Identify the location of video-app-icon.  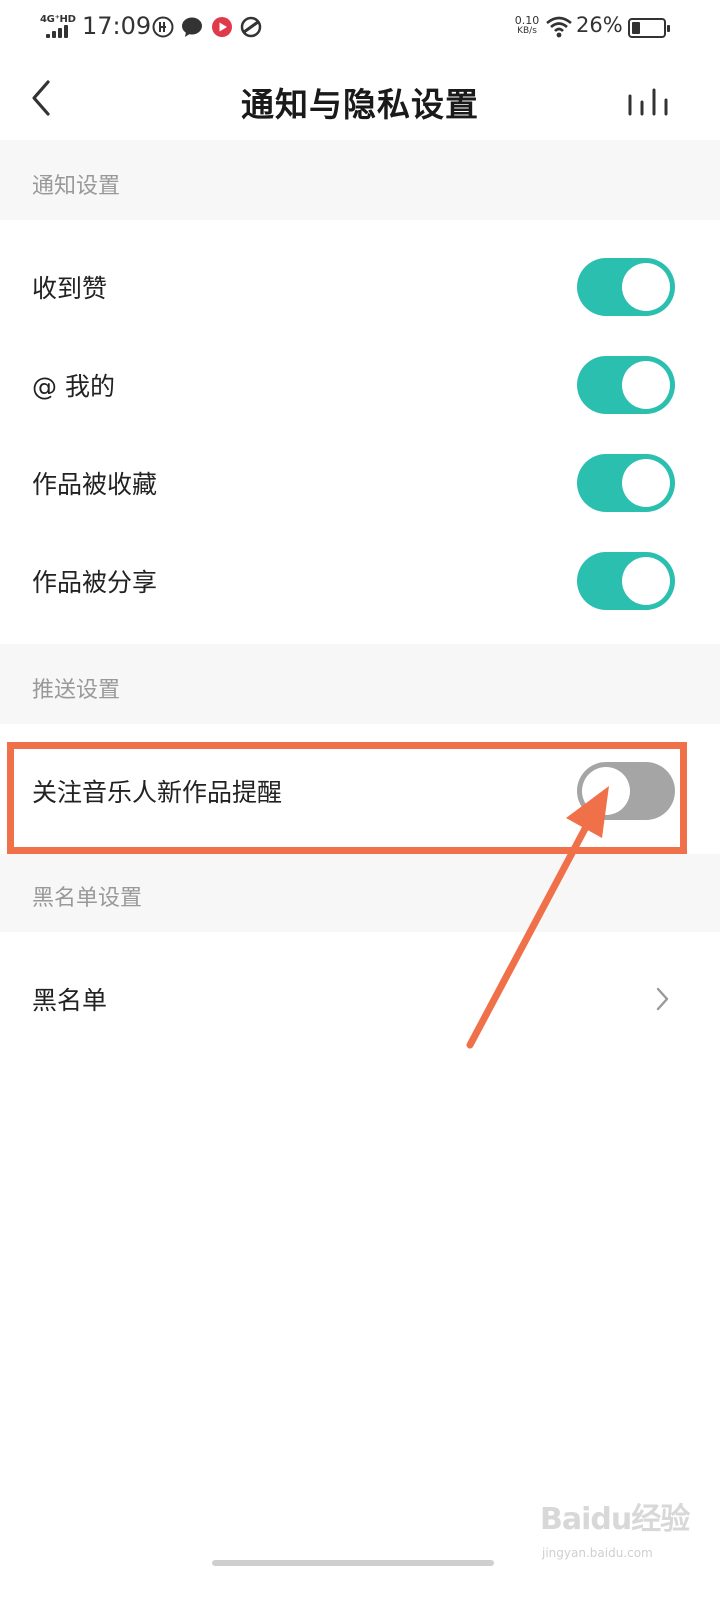
(222, 27).